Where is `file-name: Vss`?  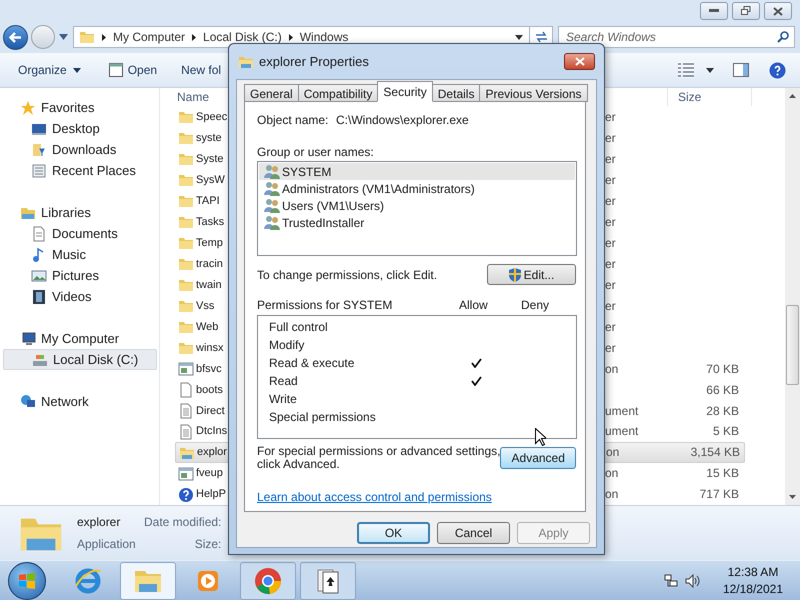 file-name: Vss is located at coordinates (205, 306).